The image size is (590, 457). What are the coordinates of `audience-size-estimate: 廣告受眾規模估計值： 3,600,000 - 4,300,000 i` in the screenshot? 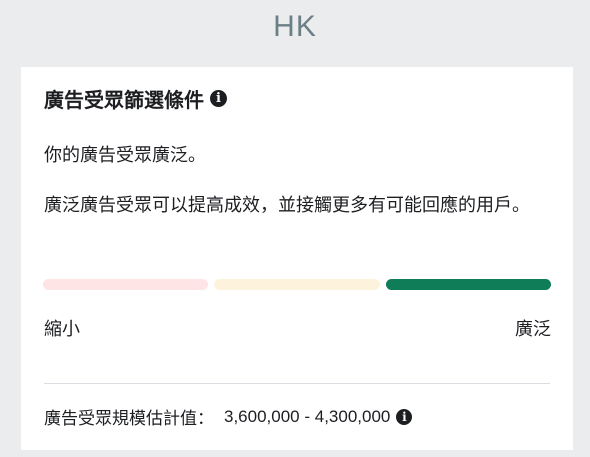 It's located at (228, 416).